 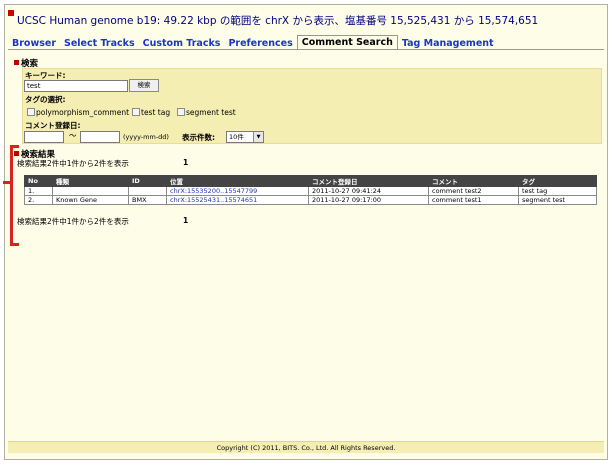 What do you see at coordinates (185, 220) in the screenshot?
I see `page-number-bottom: 1` at bounding box center [185, 220].